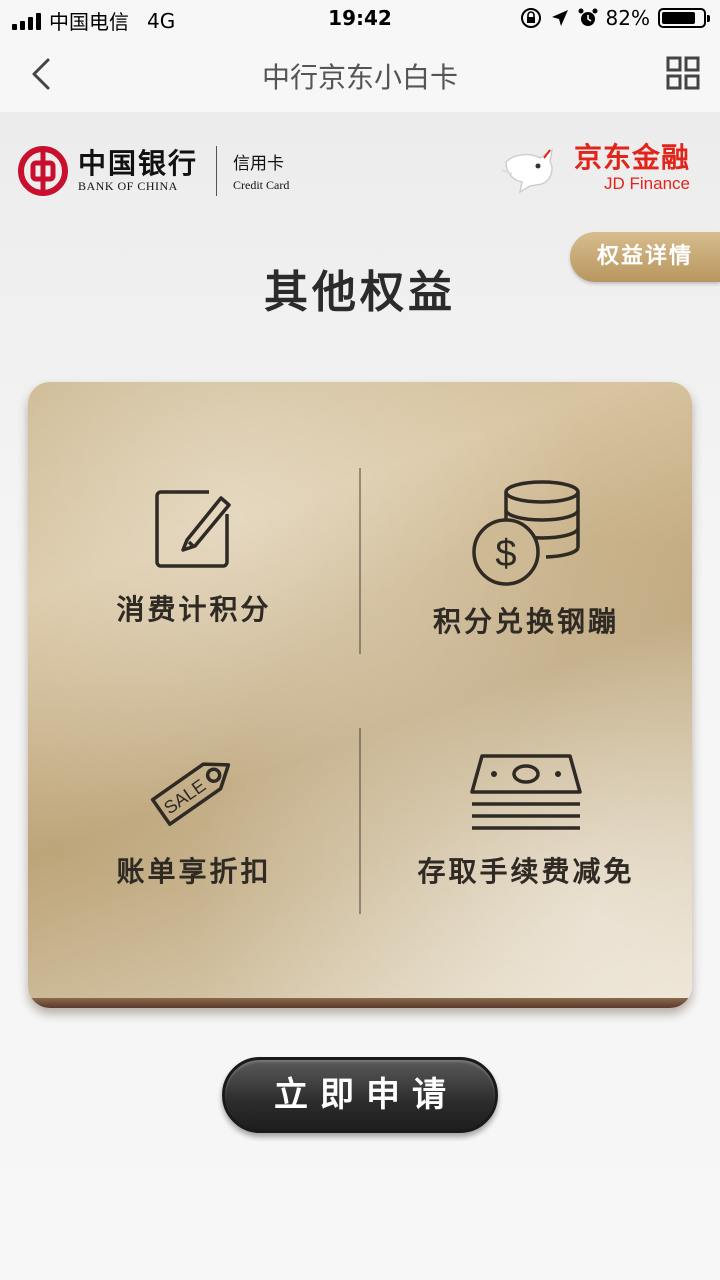  Describe the element at coordinates (128, 185) in the screenshot. I see `boc-english-name: BANK OF CHINA` at that location.